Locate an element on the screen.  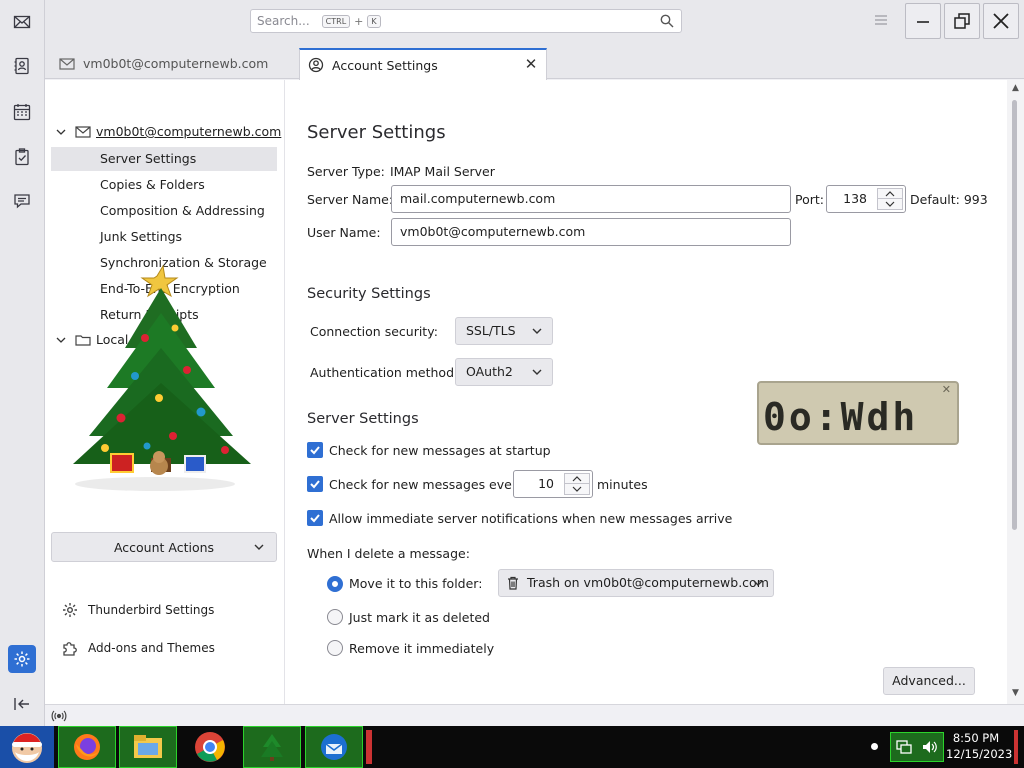
move-to-folder-label: Move it to this folder: is located at coordinates (415, 583).